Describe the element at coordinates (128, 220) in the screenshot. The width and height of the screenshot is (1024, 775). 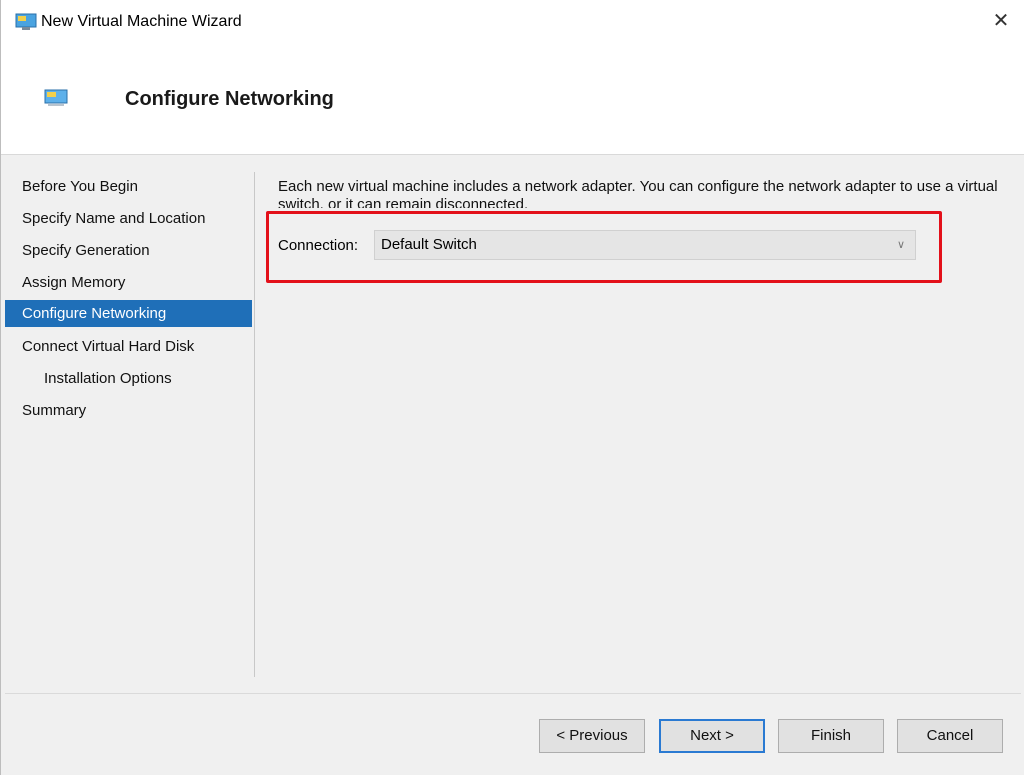
I see `nav-item-specify-name-and-location: Specify Name and Location` at that location.